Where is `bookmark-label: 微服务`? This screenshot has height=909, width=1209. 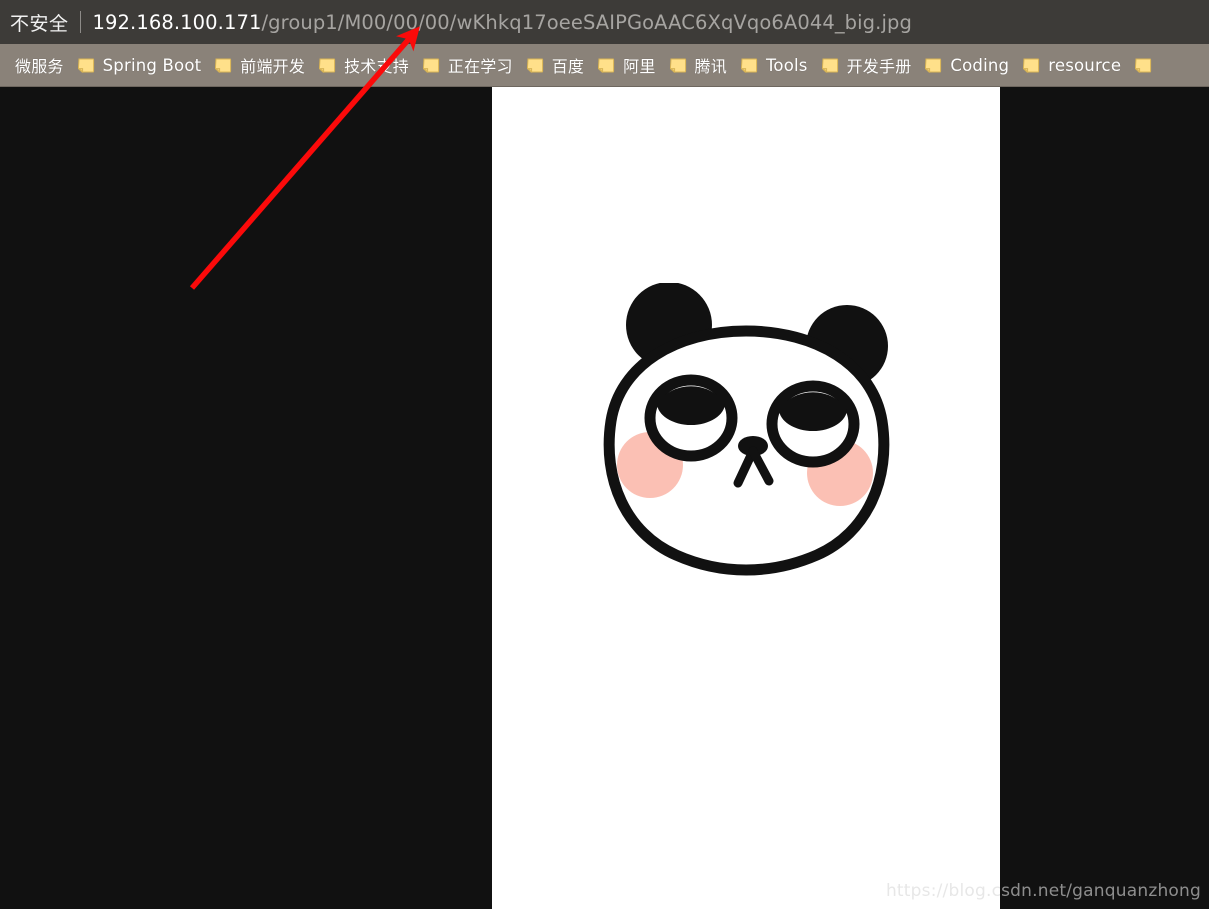 bookmark-label: 微服务 is located at coordinates (39, 66).